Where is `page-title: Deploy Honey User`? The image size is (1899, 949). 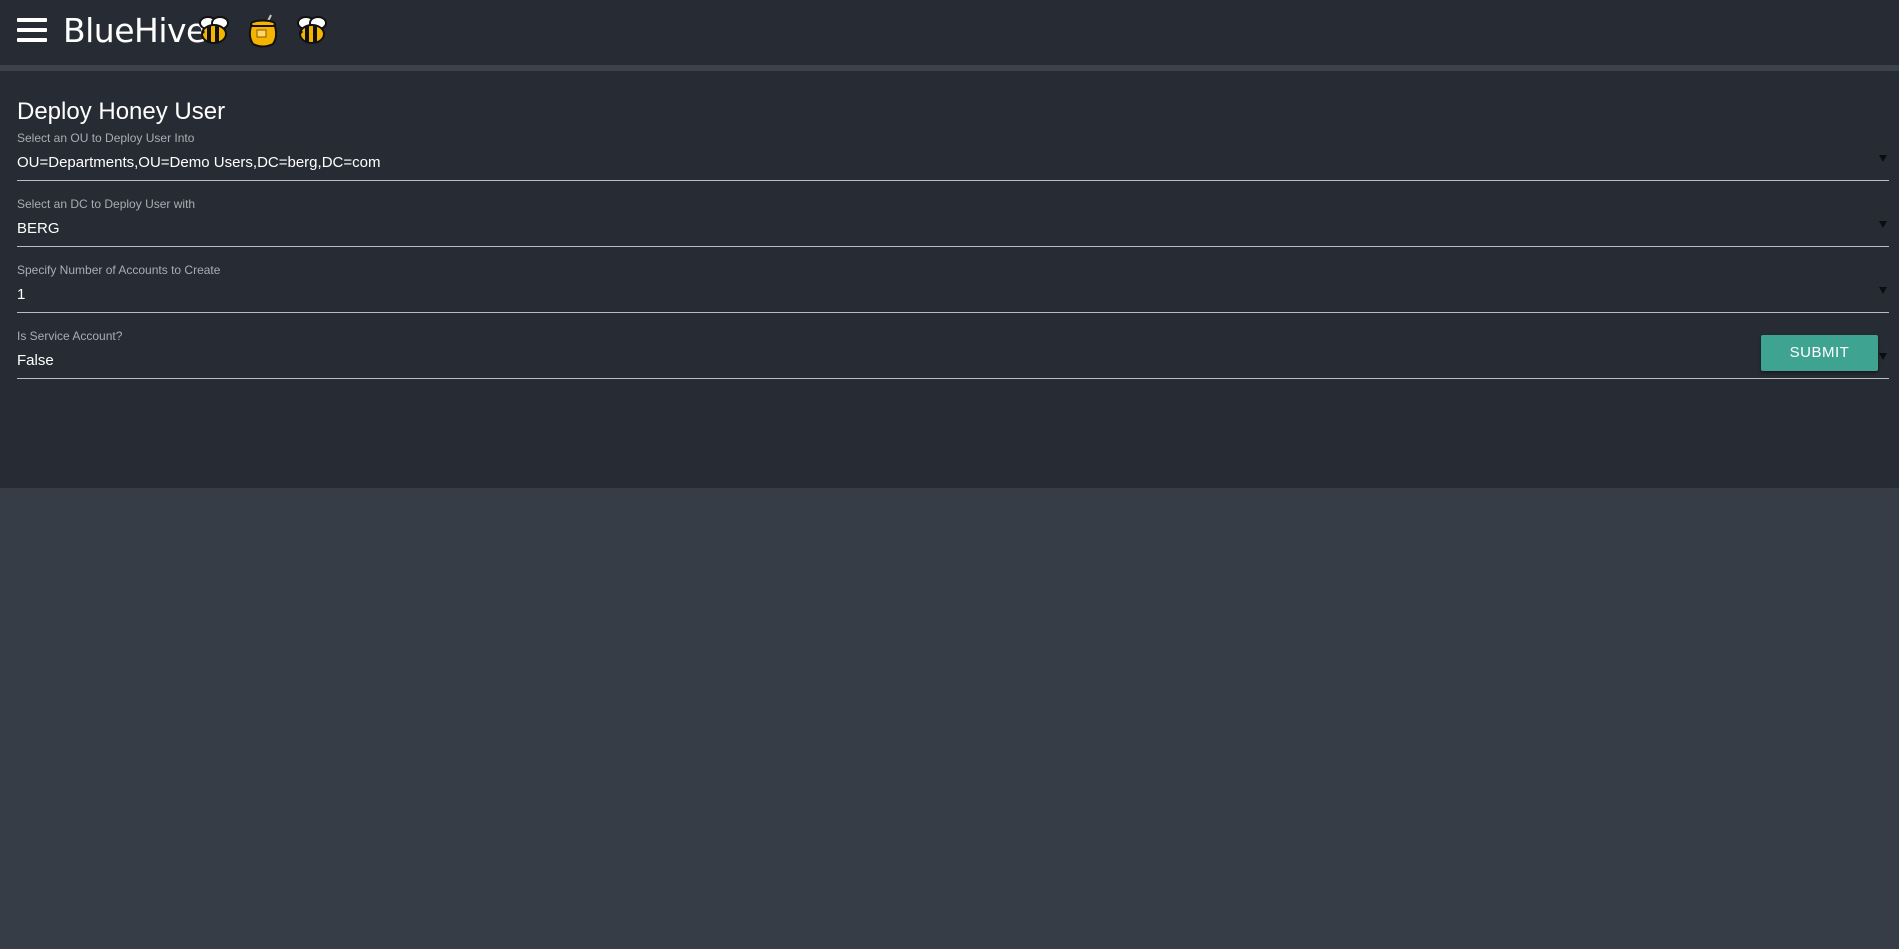 page-title: Deploy Honey User is located at coordinates (121, 111).